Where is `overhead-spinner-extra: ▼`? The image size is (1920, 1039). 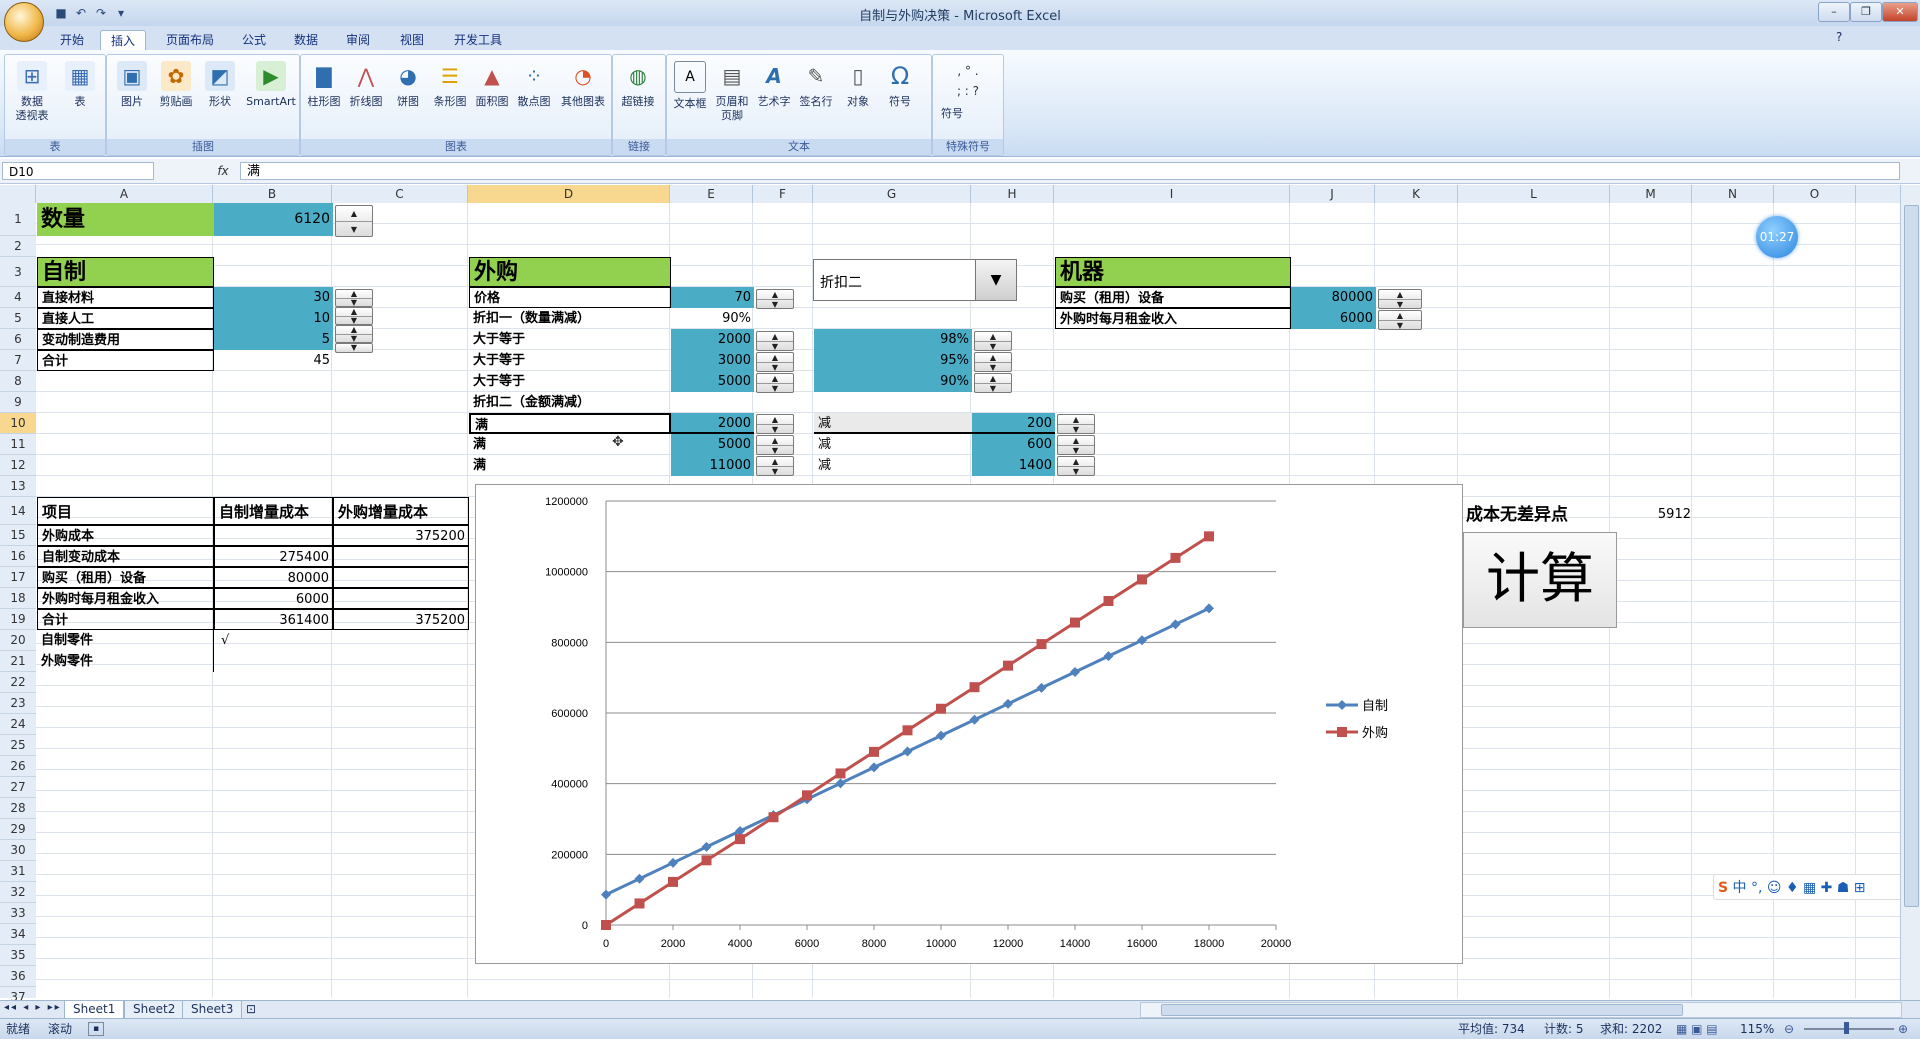
overhead-spinner-extra: ▼ is located at coordinates (354, 348).